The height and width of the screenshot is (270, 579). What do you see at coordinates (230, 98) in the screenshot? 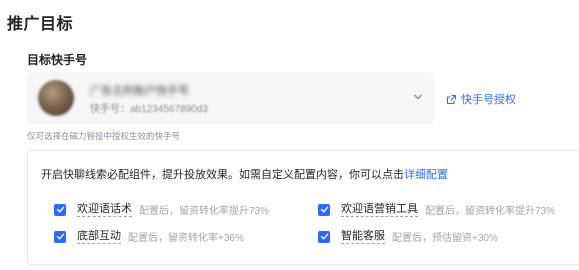
I see `target-account-select: 广告主的账户快手号 快手号：ab1234567890d3` at bounding box center [230, 98].